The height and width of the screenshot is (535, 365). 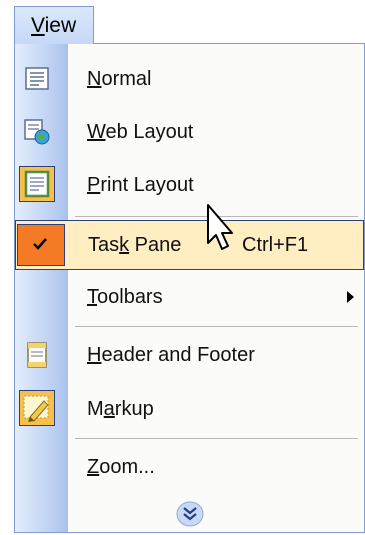 I want to click on menu-item-print-layout: Print Layout, so click(x=189, y=185).